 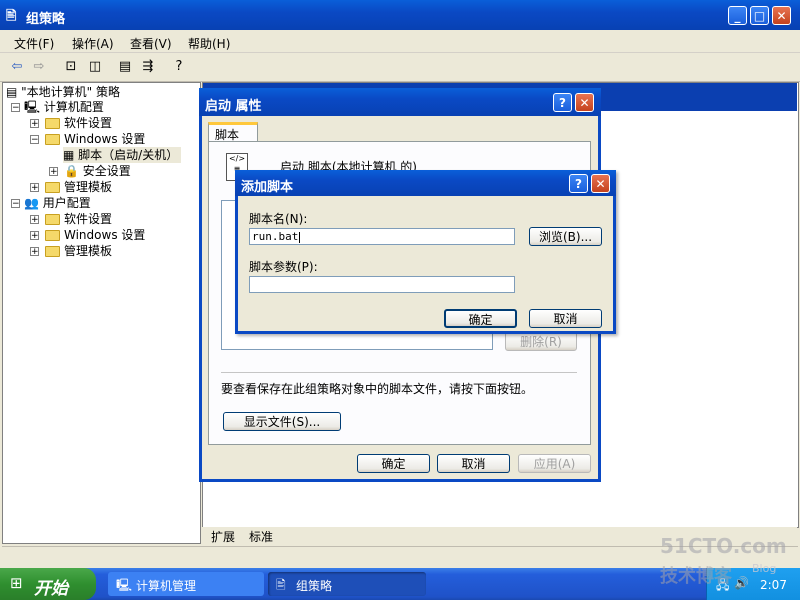 I want to click on separator-line, so click(x=399, y=372).